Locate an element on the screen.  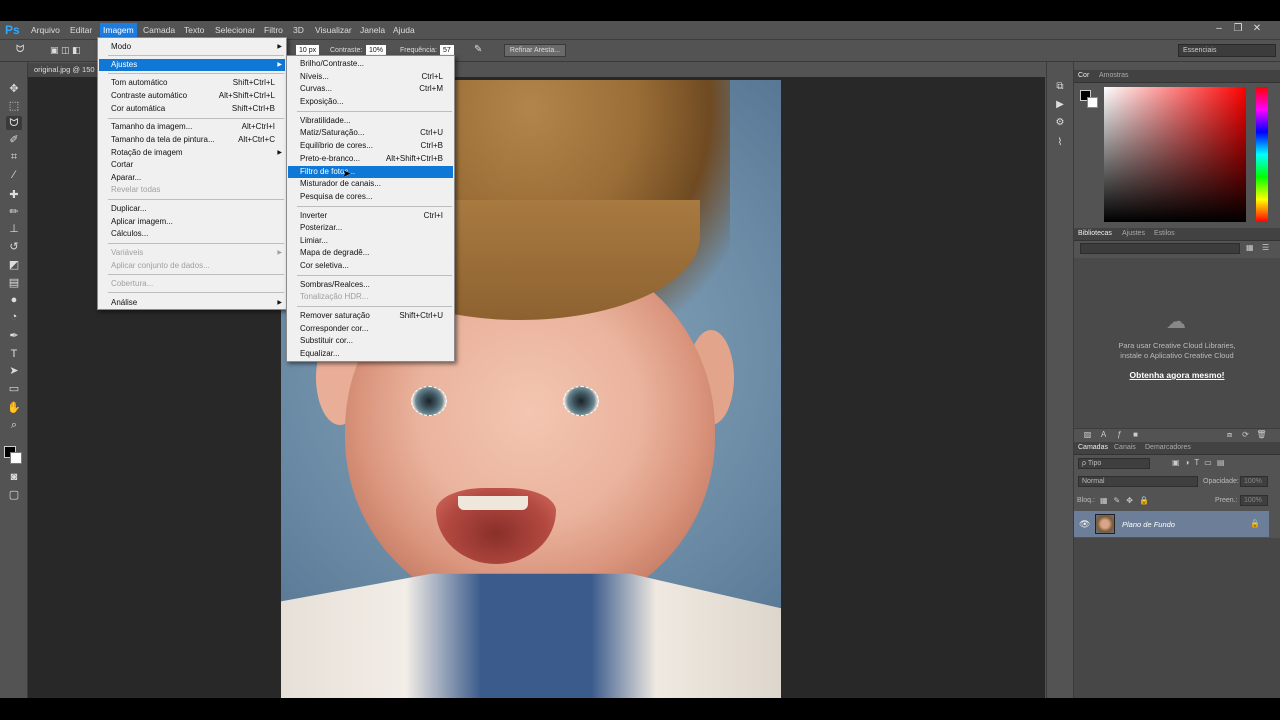
menu-arquivo: Arquivo is located at coordinates (45, 30).